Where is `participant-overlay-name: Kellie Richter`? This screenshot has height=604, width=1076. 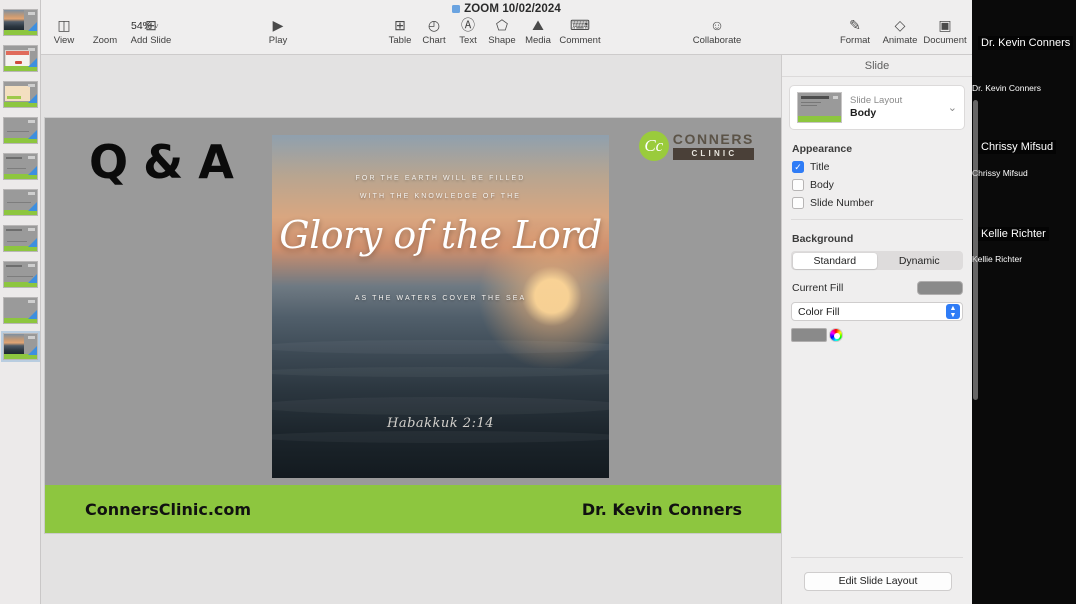 participant-overlay-name: Kellie Richter is located at coordinates (1013, 234).